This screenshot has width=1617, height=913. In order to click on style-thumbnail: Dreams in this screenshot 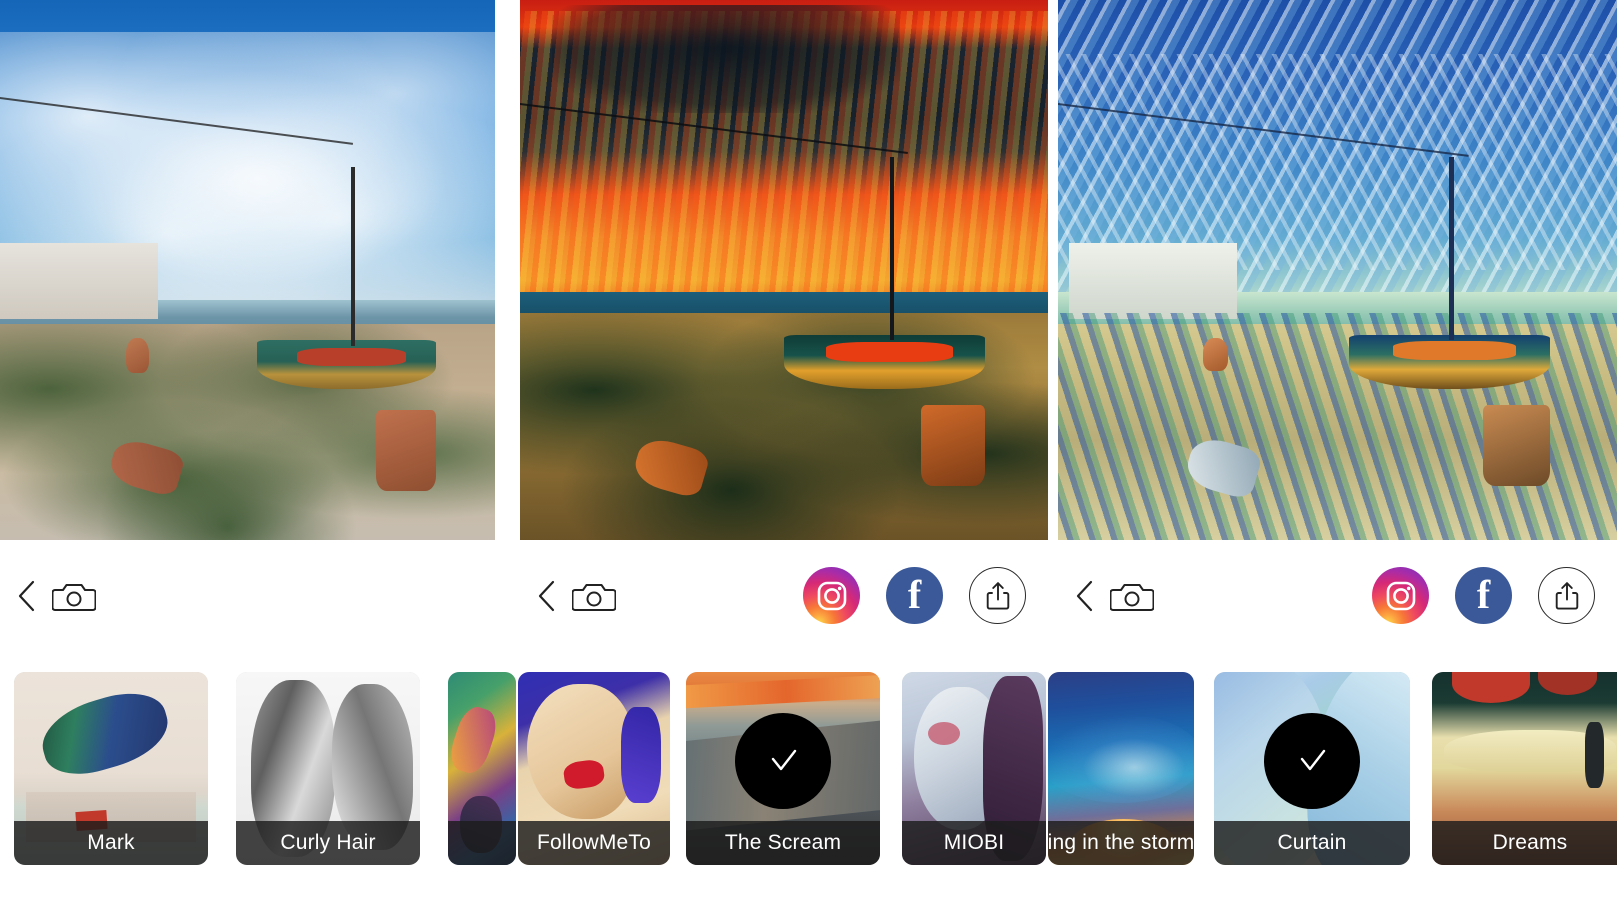, I will do `click(1524, 768)`.